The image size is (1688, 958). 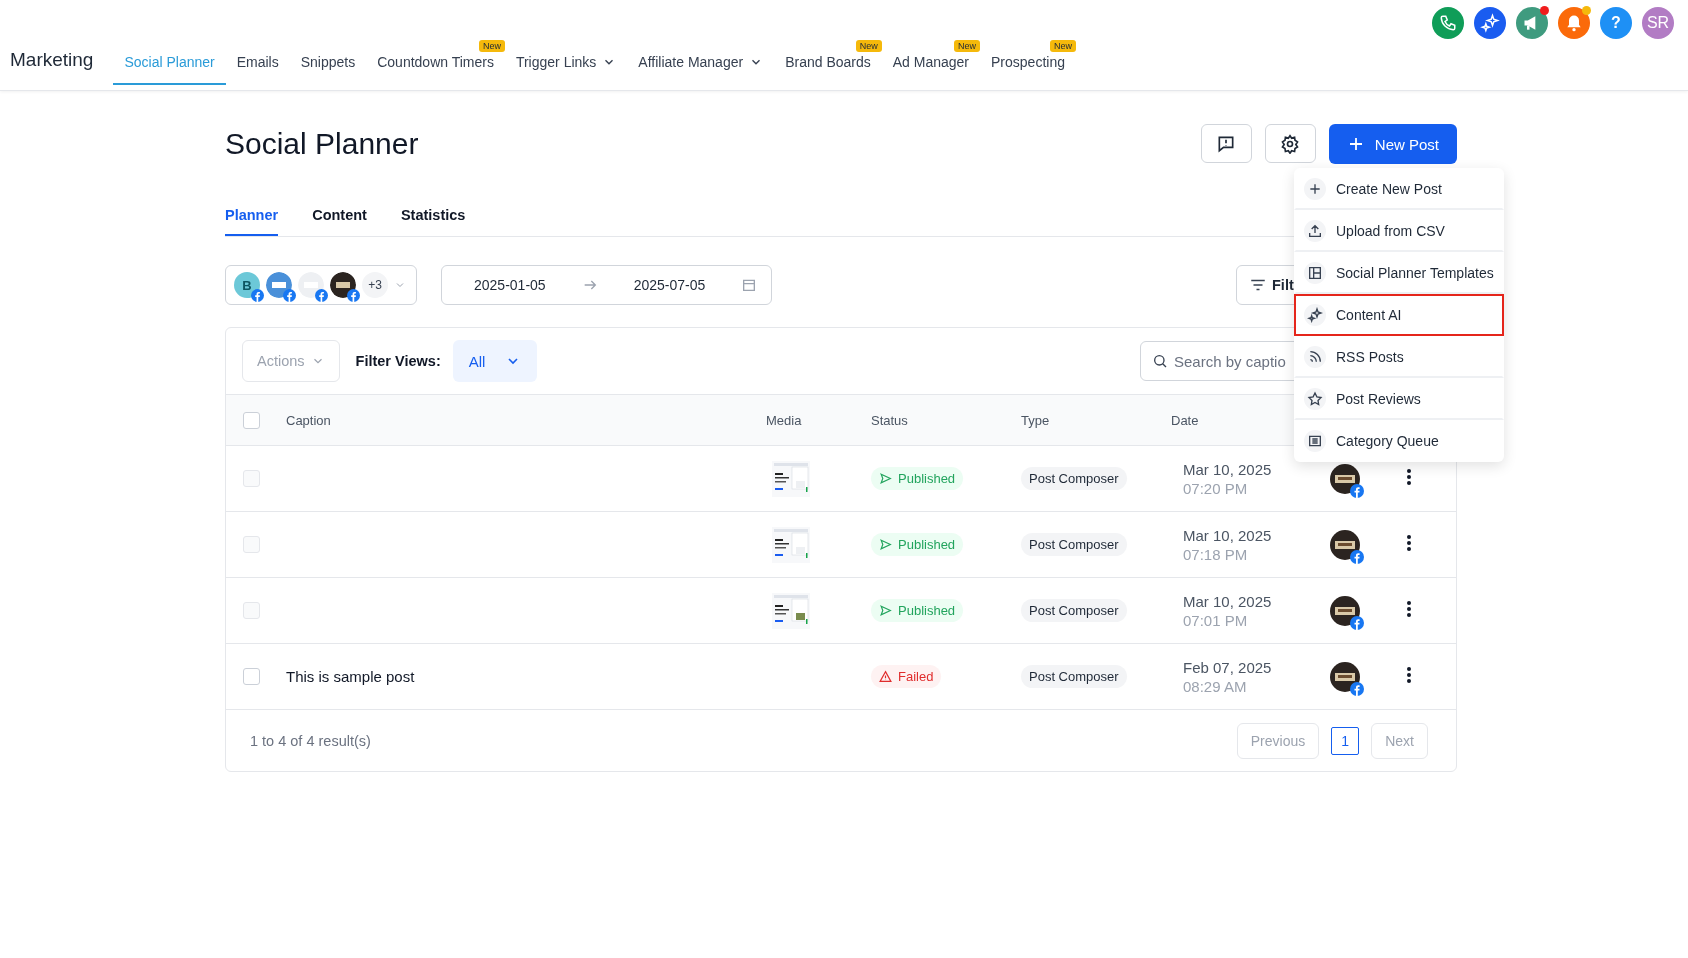 I want to click on account-selector: B +3, so click(x=321, y=285).